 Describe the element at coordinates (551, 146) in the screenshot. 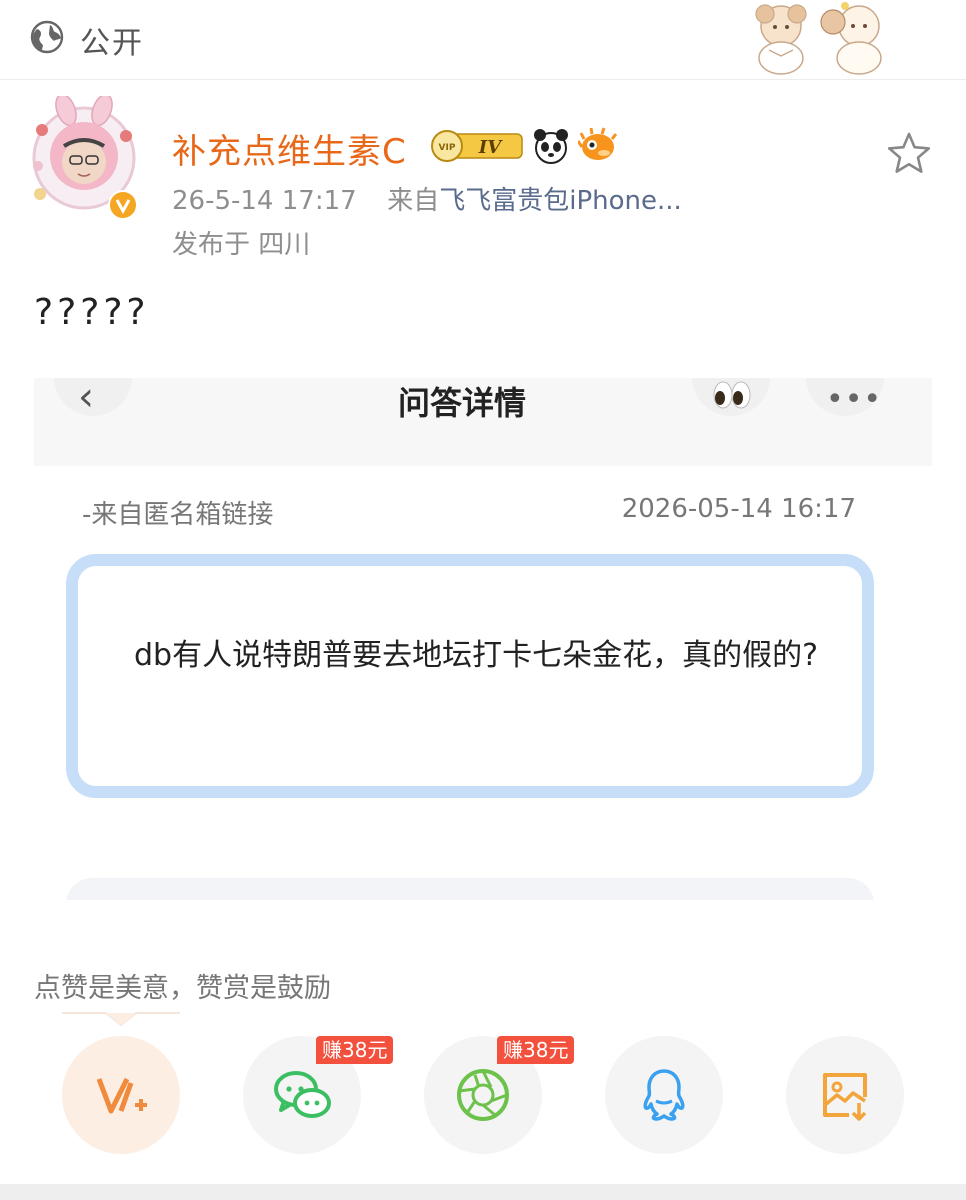

I see `panda-badge-icon` at that location.